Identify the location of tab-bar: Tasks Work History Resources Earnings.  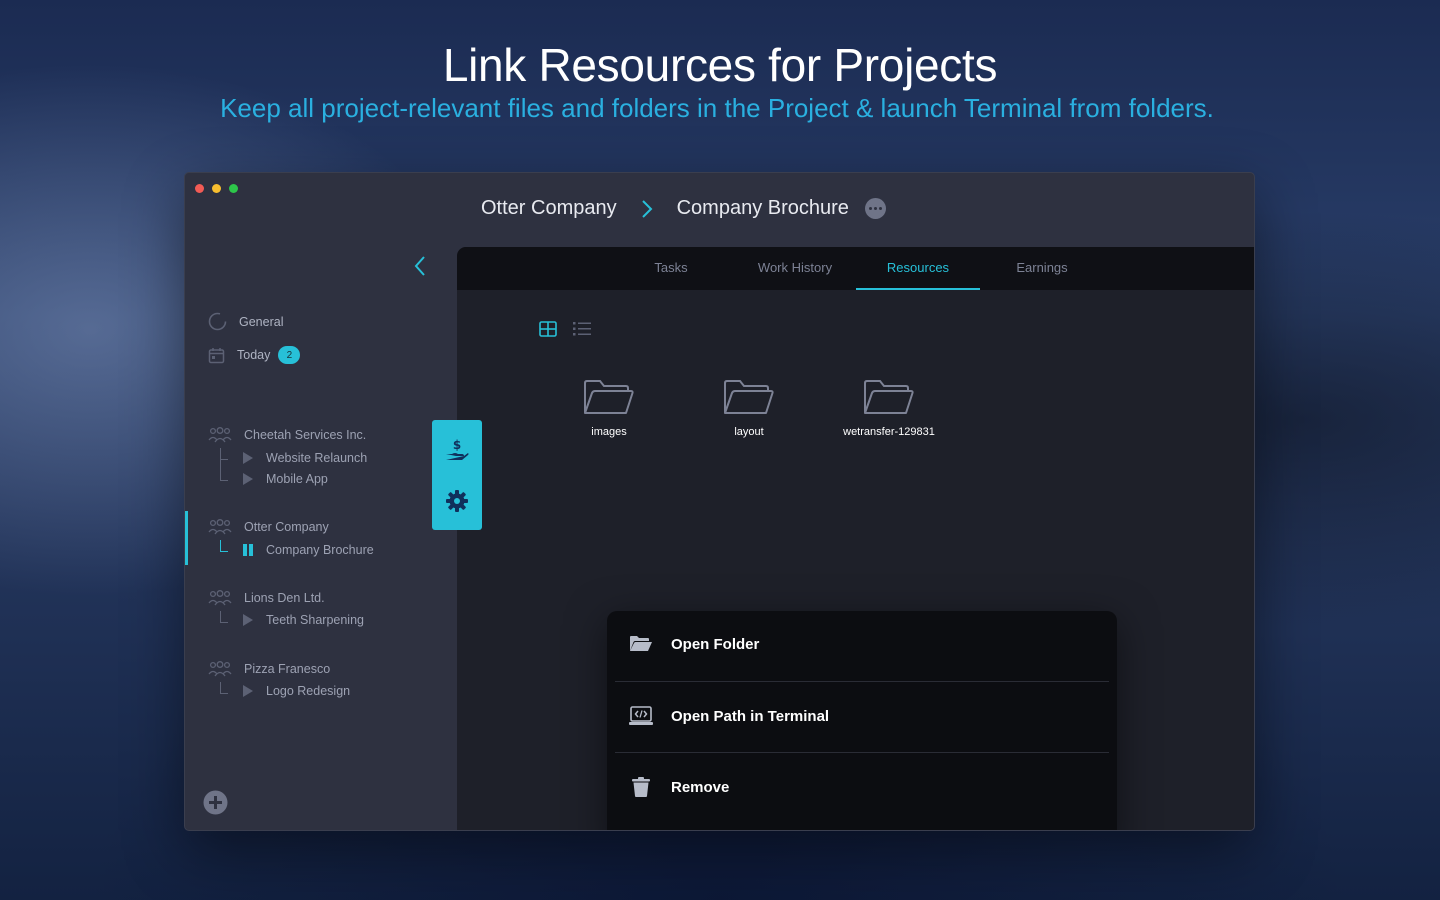
(855, 268).